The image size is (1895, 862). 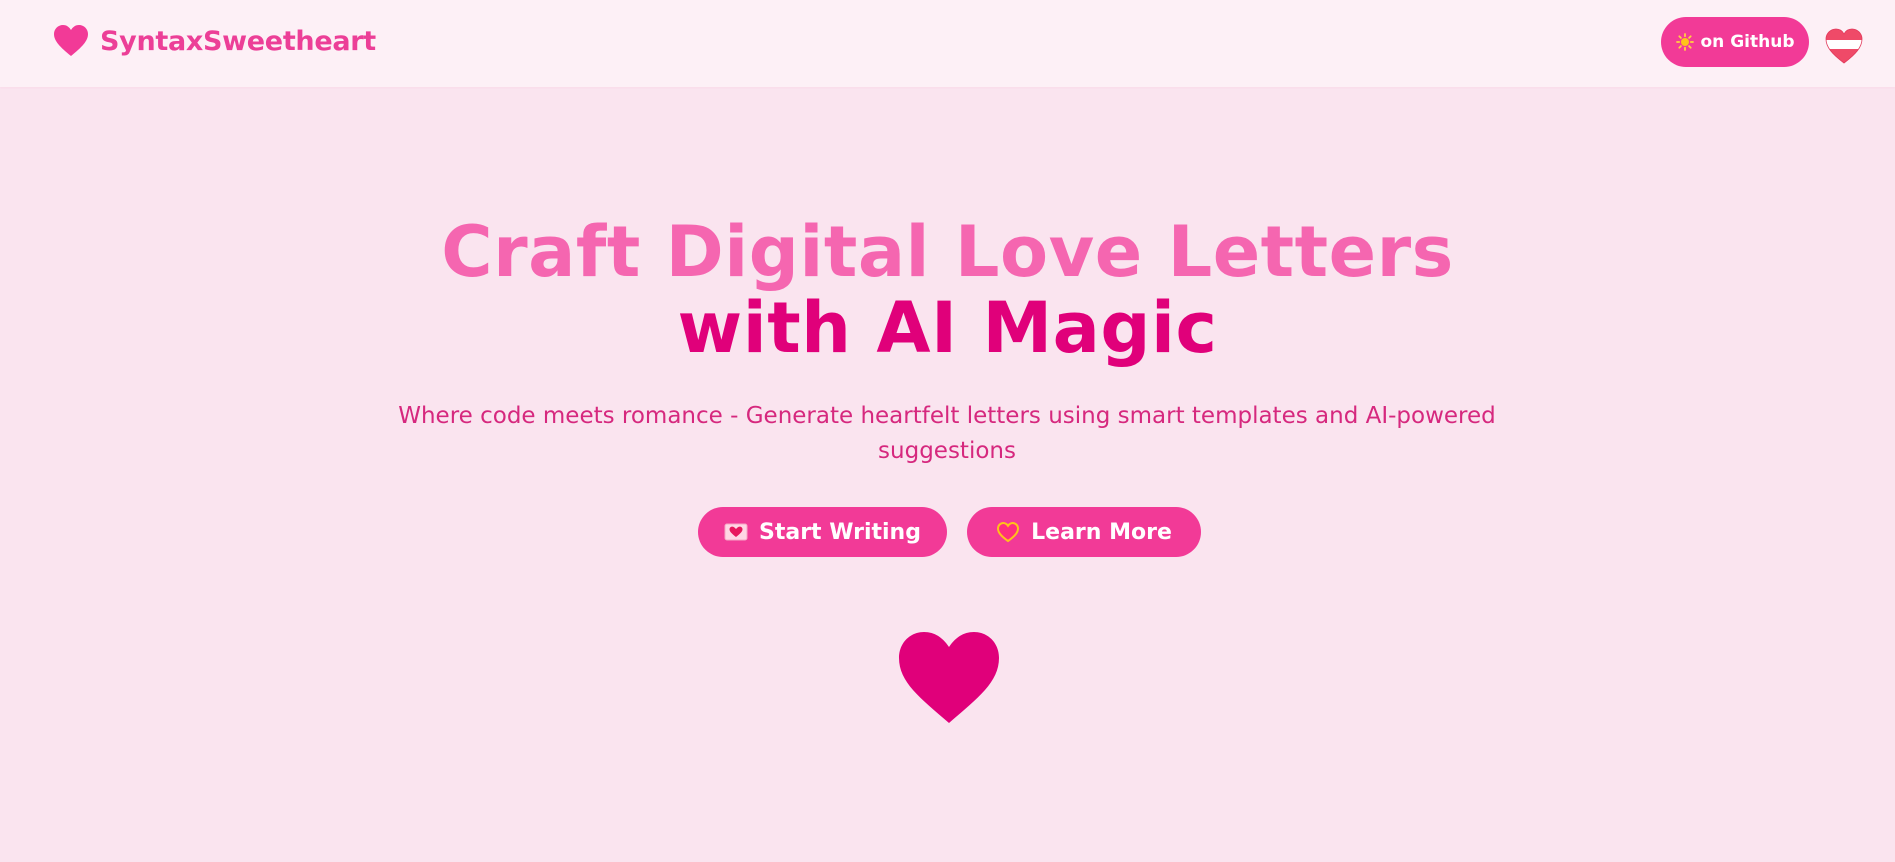 I want to click on learn-more-button: Learn More, so click(x=1084, y=532).